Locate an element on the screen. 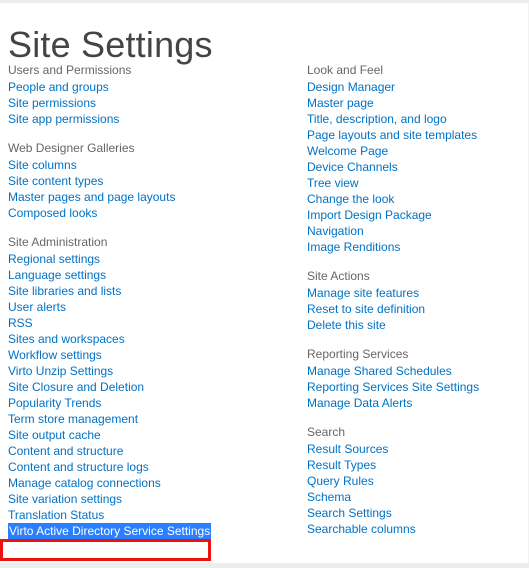  settings-link-navigation: Navigation is located at coordinates (335, 231).